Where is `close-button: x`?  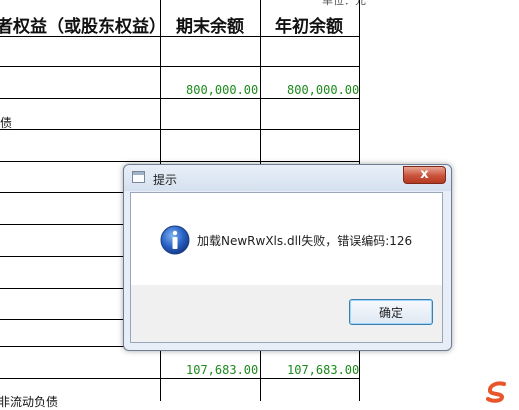 close-button: x is located at coordinates (424, 175).